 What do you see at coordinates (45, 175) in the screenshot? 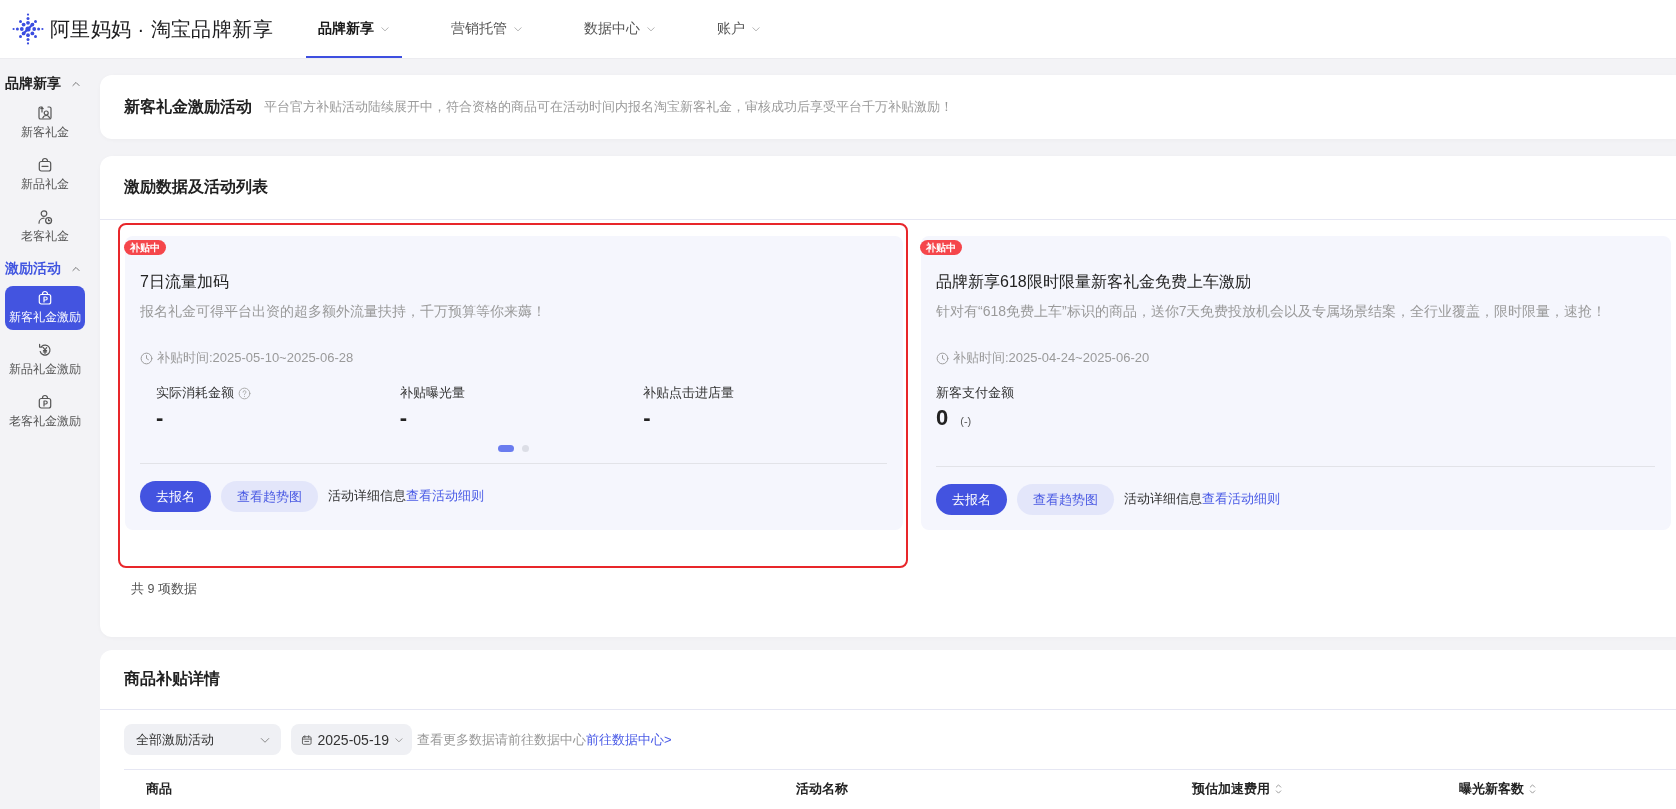
I see `sidebar-item: 新品礼金` at bounding box center [45, 175].